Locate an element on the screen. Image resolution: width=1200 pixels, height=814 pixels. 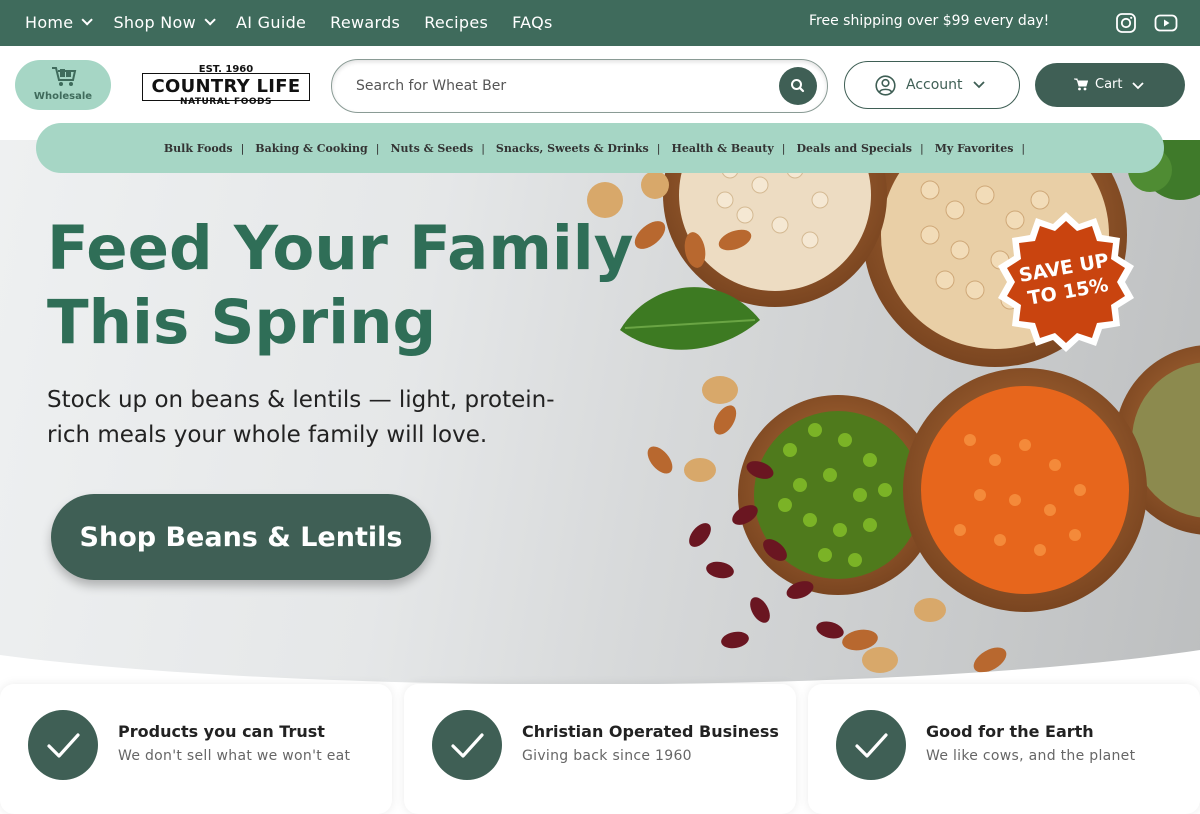
nav-faqs-label: FAQs is located at coordinates (532, 22).